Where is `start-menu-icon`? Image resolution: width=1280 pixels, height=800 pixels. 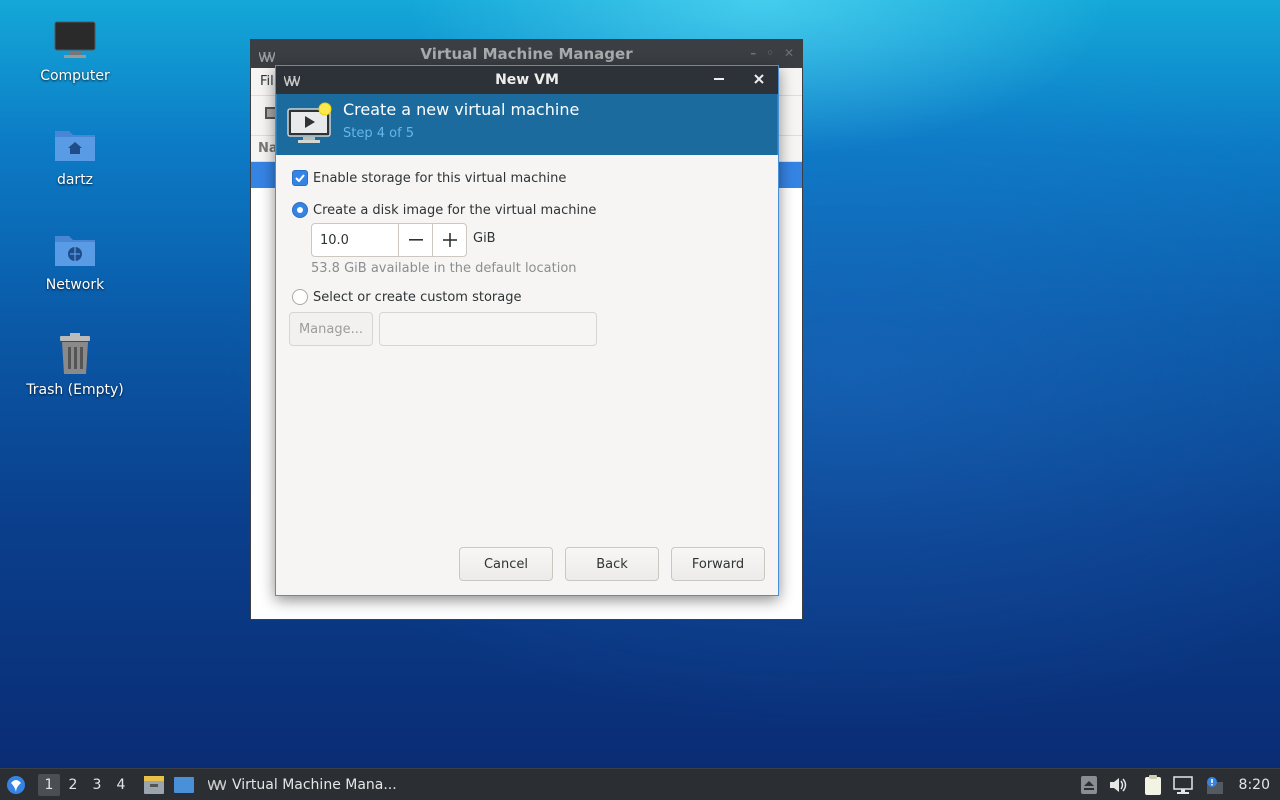 start-menu-icon is located at coordinates (16, 785).